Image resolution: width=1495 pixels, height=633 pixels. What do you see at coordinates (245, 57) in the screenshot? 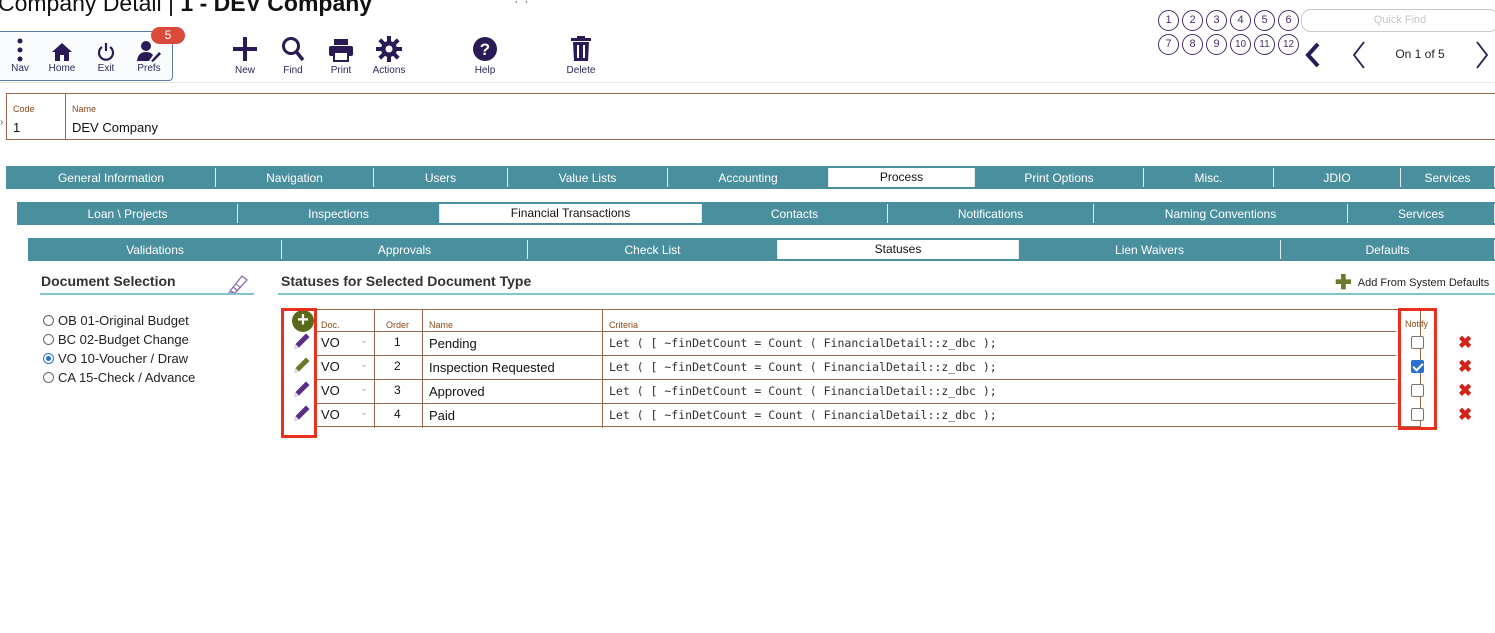
I see `new-button: New` at bounding box center [245, 57].